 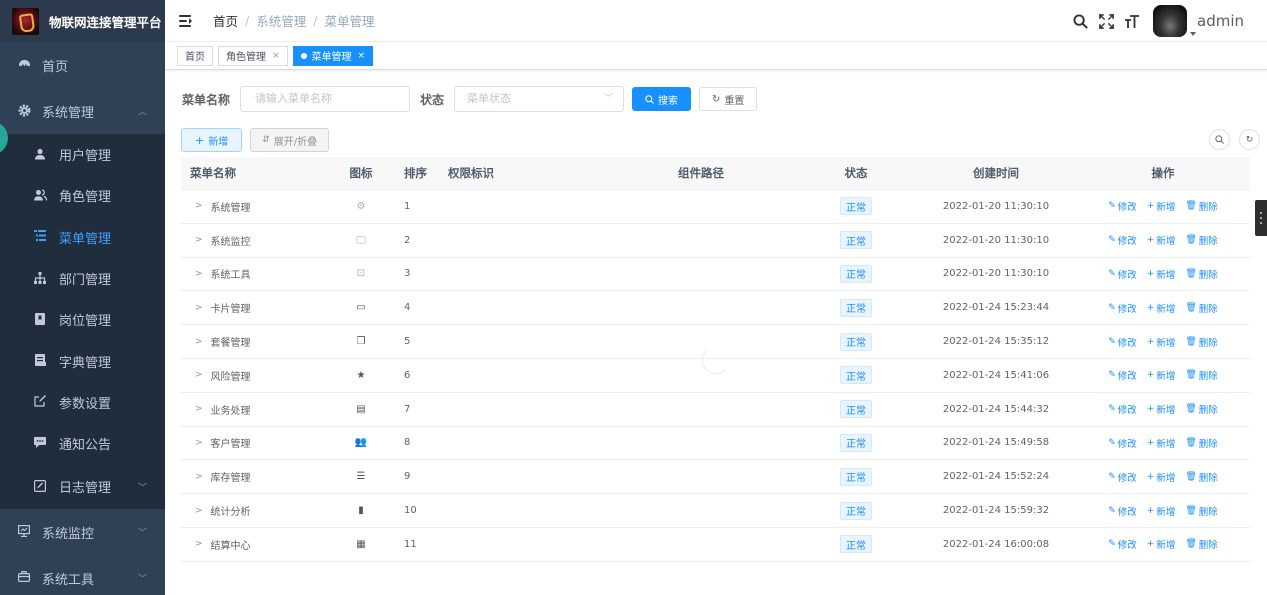 I want to click on hamburger-icon, so click(x=186, y=21).